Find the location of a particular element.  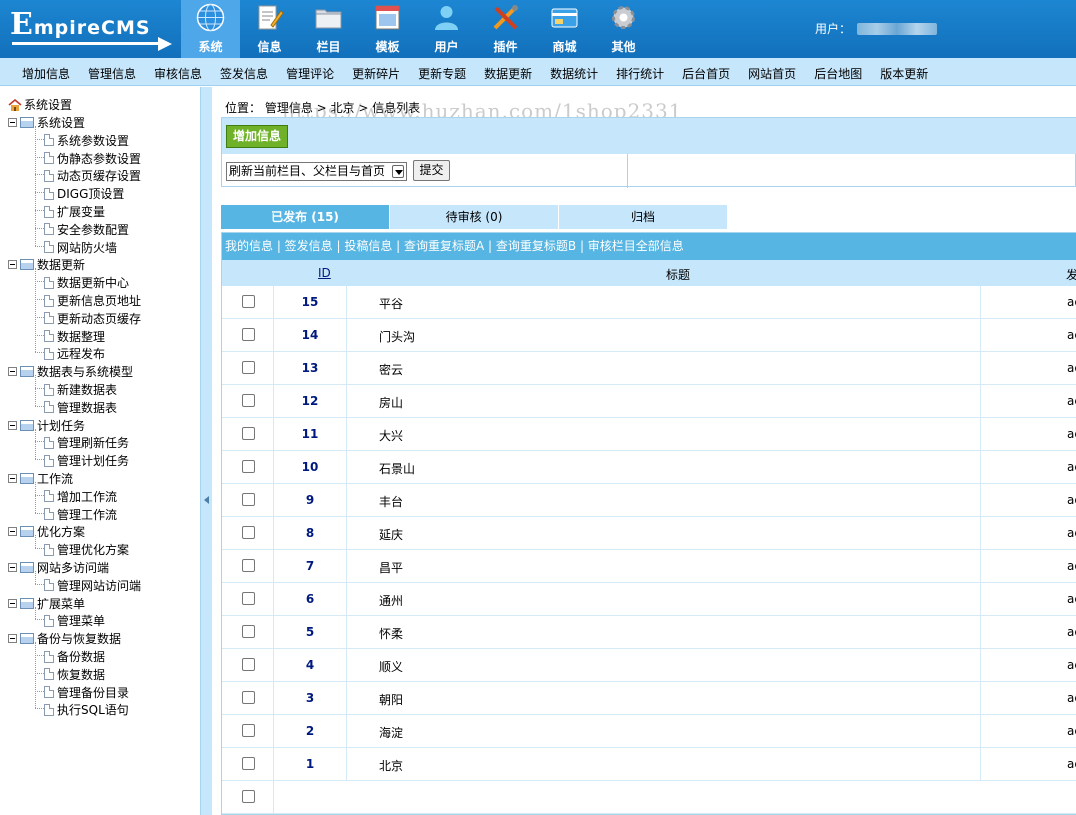

top-nav-item: 用户 is located at coordinates (446, 29).